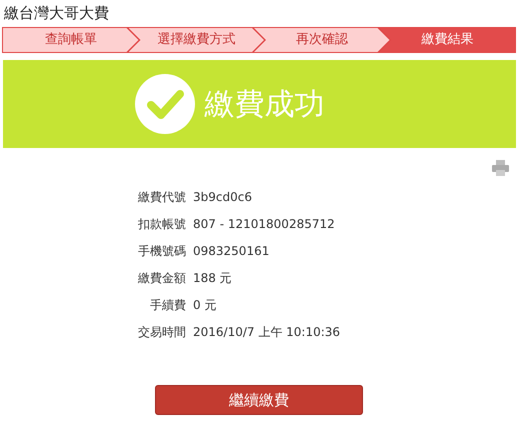 This screenshot has width=520, height=421. I want to click on field-label: 扣款帳號, so click(161, 224).